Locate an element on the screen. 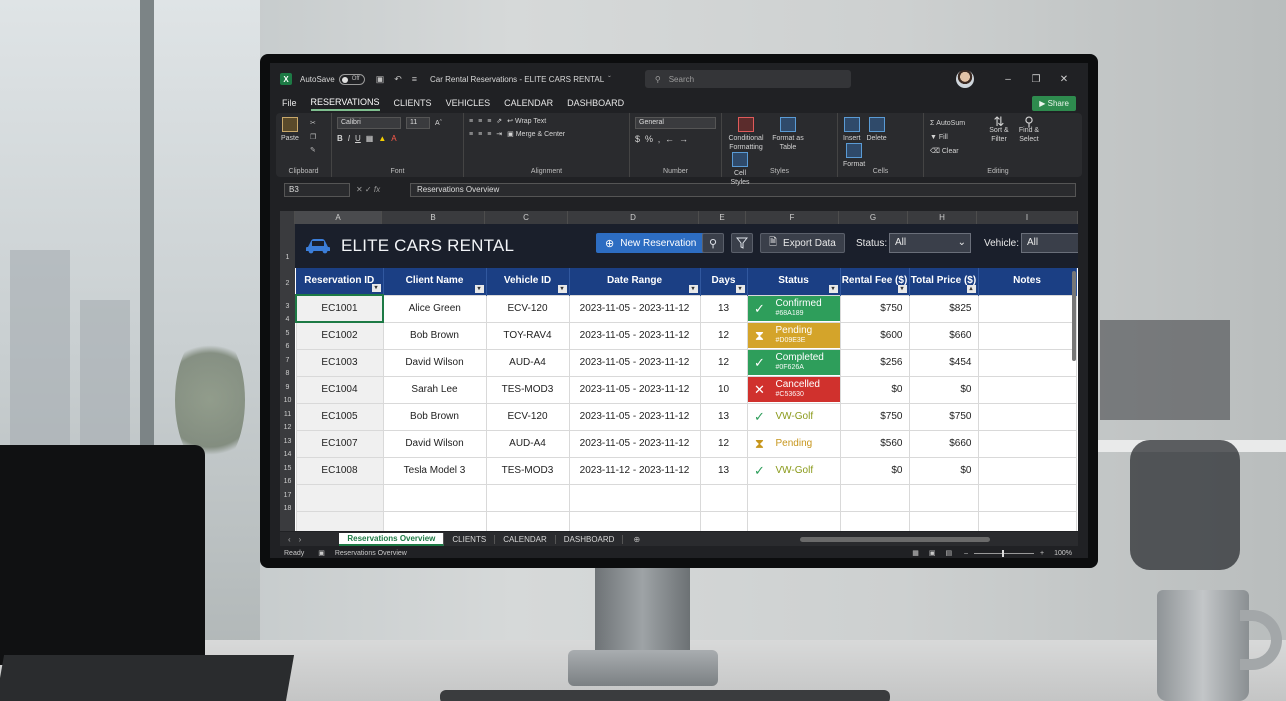 Image resolution: width=1286 pixels, height=701 pixels. normal-view-icon: ▦ is located at coordinates (915, 553).